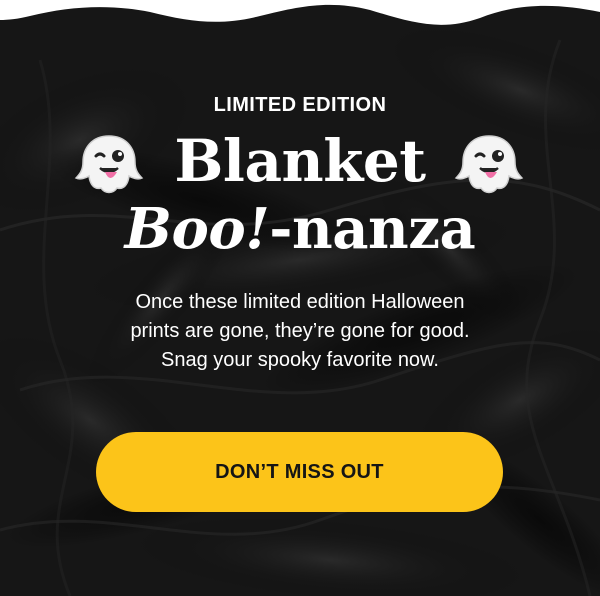  Describe the element at coordinates (300, 302) in the screenshot. I see `body-line-1: Once these limited edition Halloween` at that location.